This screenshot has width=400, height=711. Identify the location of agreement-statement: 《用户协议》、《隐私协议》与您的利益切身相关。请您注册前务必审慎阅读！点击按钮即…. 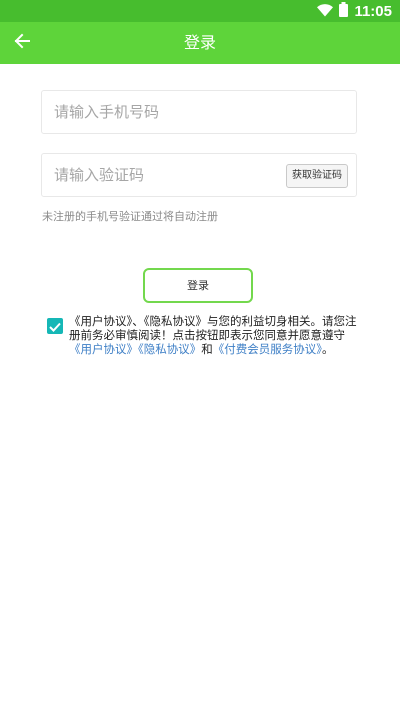
(213, 328).